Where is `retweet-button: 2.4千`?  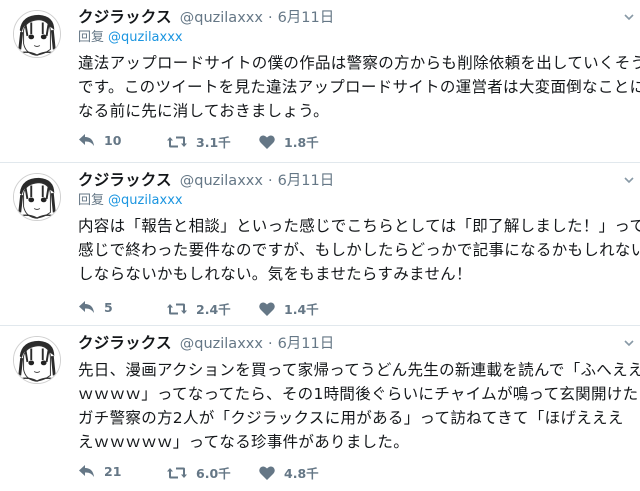 retweet-button: 2.4千 is located at coordinates (198, 308).